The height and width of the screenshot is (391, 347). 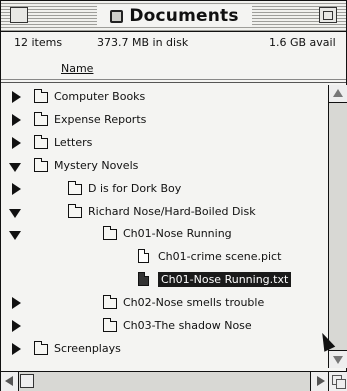 What do you see at coordinates (337, 381) in the screenshot?
I see `resize-box-icon` at bounding box center [337, 381].